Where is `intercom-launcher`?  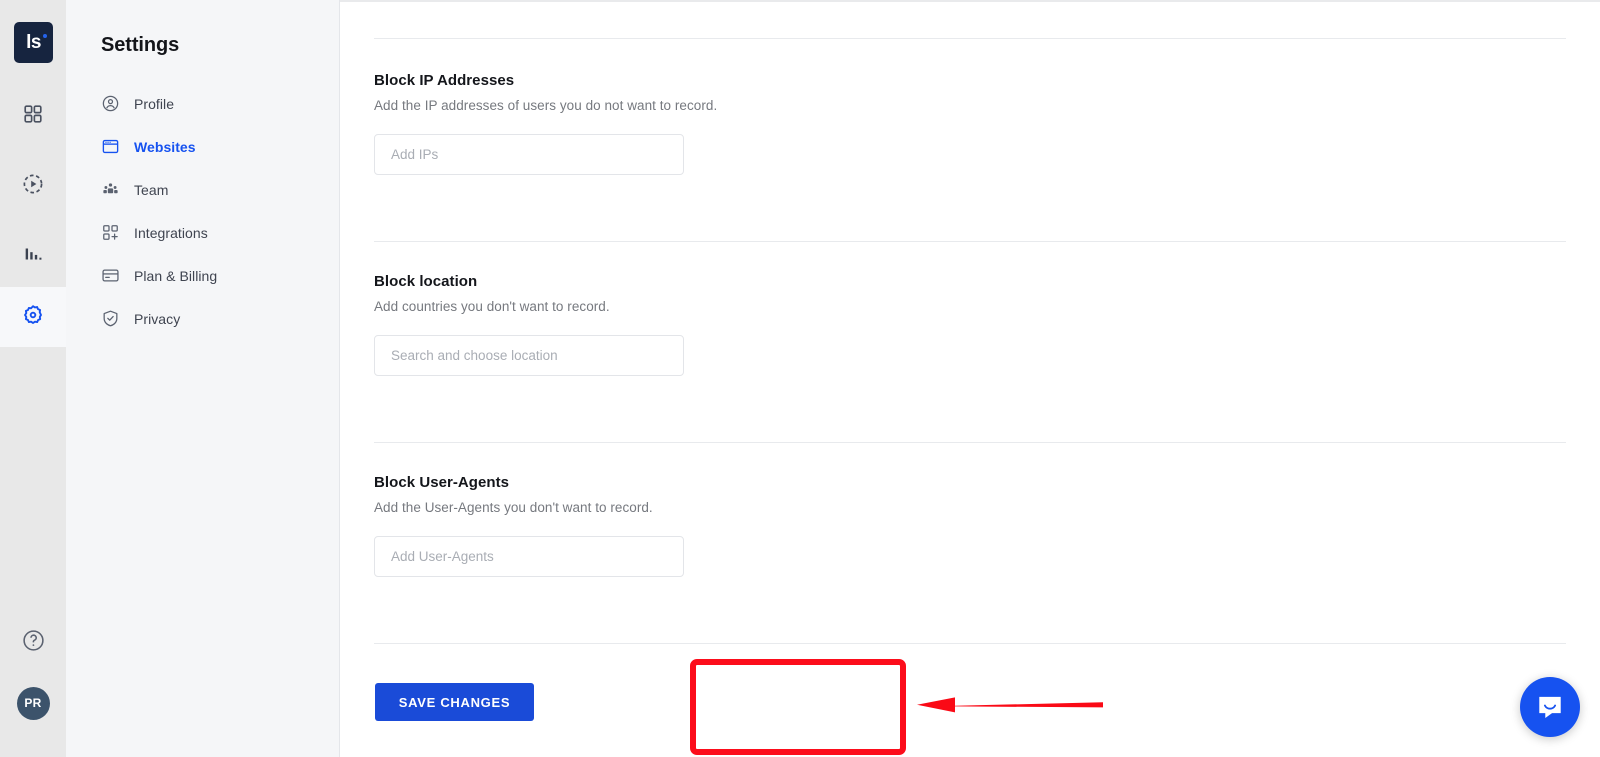
intercom-launcher is located at coordinates (1550, 707).